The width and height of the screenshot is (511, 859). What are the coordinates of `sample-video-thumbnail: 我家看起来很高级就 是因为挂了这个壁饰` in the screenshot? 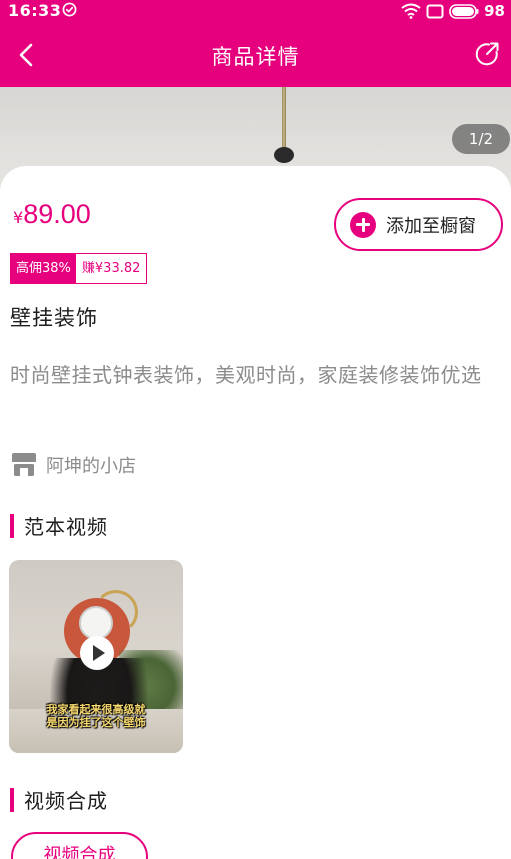 It's located at (96, 656).